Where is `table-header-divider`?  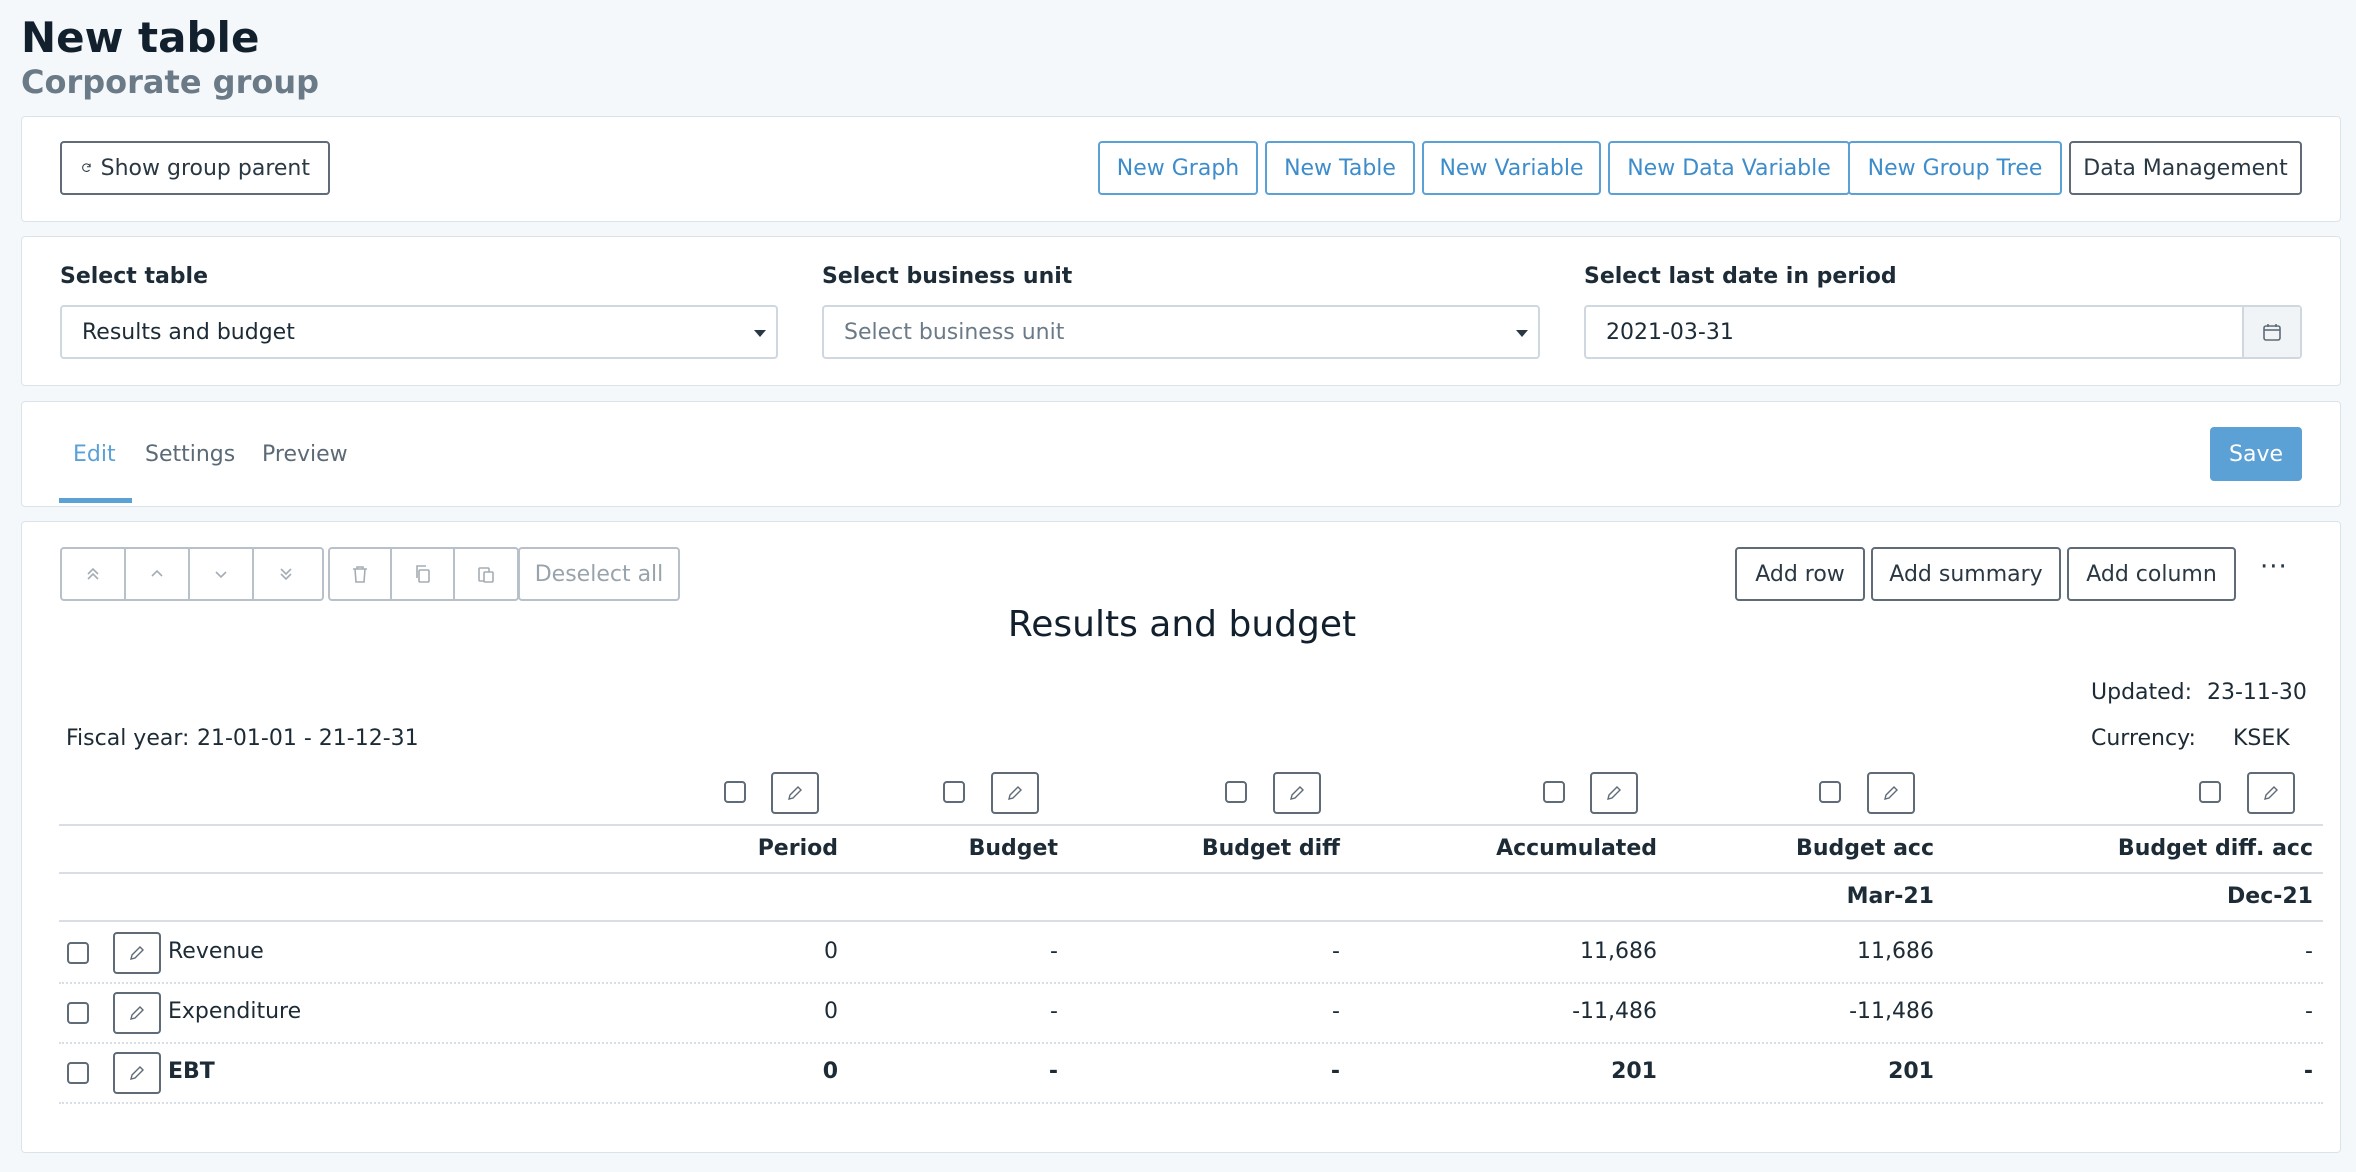
table-header-divider is located at coordinates (1191, 873).